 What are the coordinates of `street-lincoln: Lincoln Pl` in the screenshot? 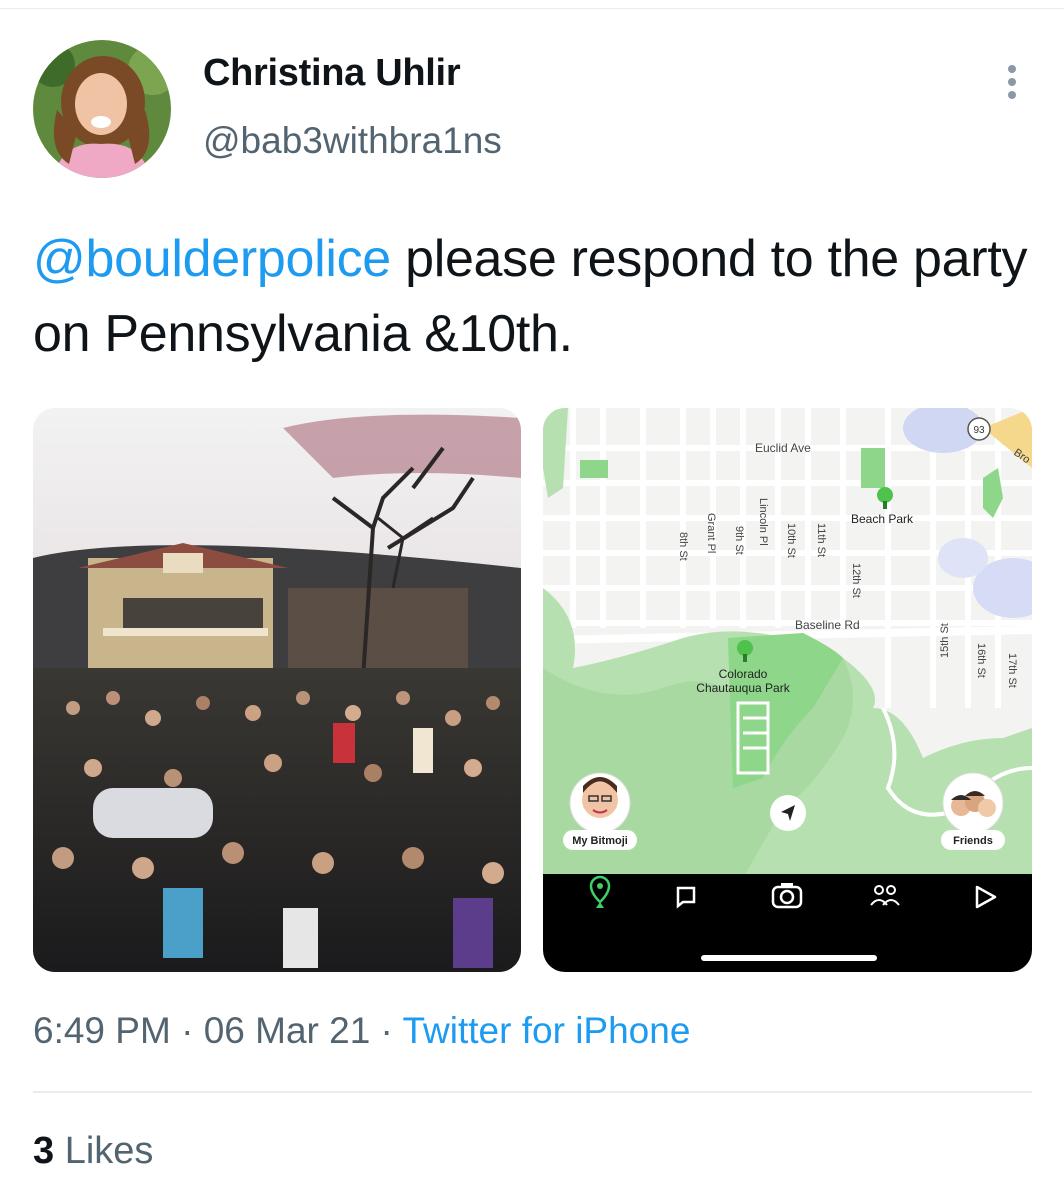 It's located at (763, 522).